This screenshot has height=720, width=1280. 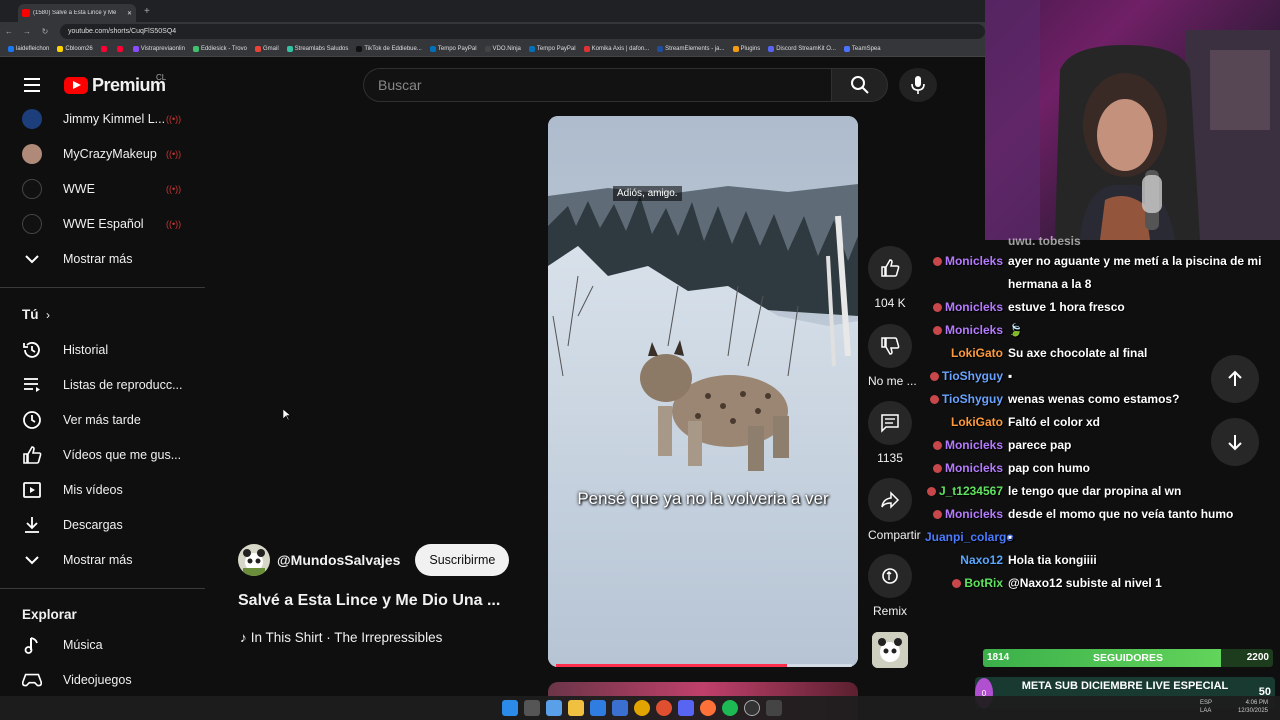 What do you see at coordinates (28, 48) in the screenshot?
I see `bookmark-item: laidefleichon` at bounding box center [28, 48].